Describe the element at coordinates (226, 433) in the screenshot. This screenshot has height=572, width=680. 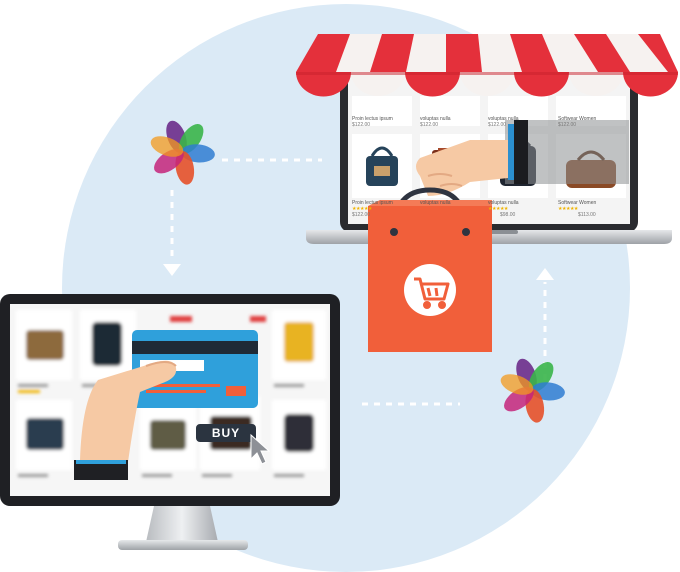
I see `buy-button: BUY` at that location.